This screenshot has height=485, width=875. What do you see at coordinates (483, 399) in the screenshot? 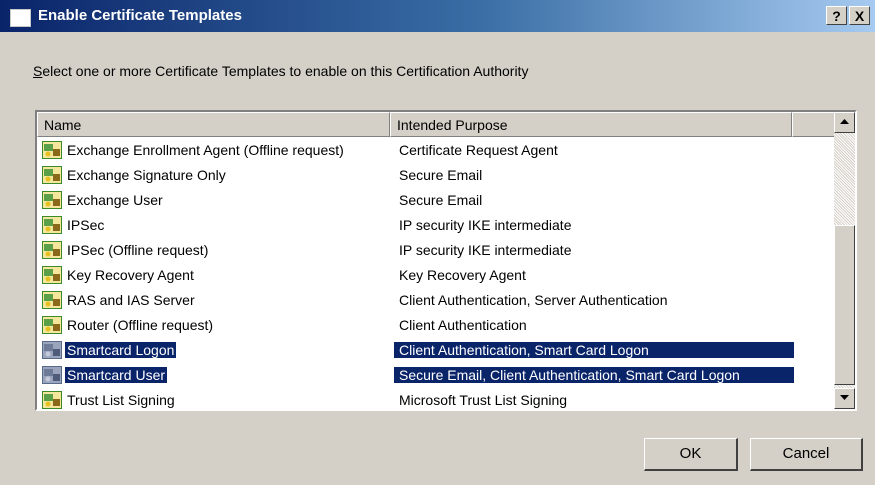
I see `template-purpose: Microsoft Trust List Signing` at bounding box center [483, 399].